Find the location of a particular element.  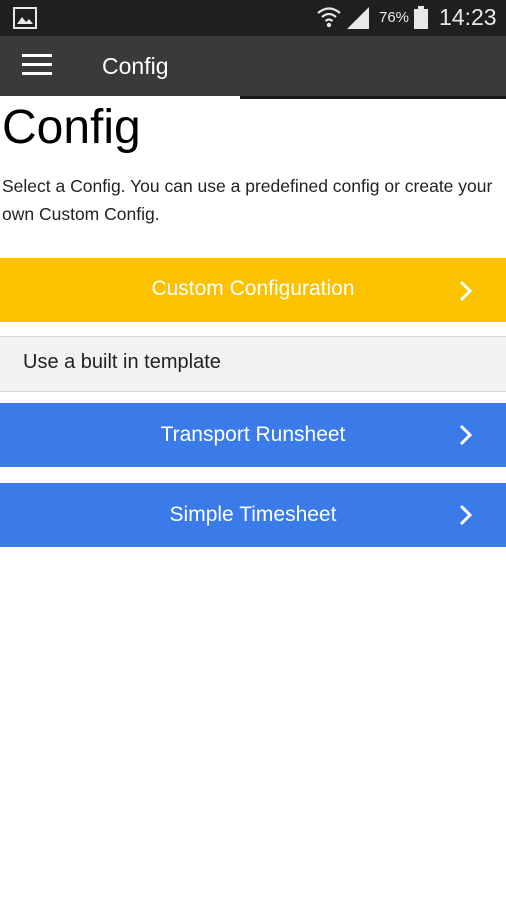

hamburger-menu-icon is located at coordinates (37, 66).